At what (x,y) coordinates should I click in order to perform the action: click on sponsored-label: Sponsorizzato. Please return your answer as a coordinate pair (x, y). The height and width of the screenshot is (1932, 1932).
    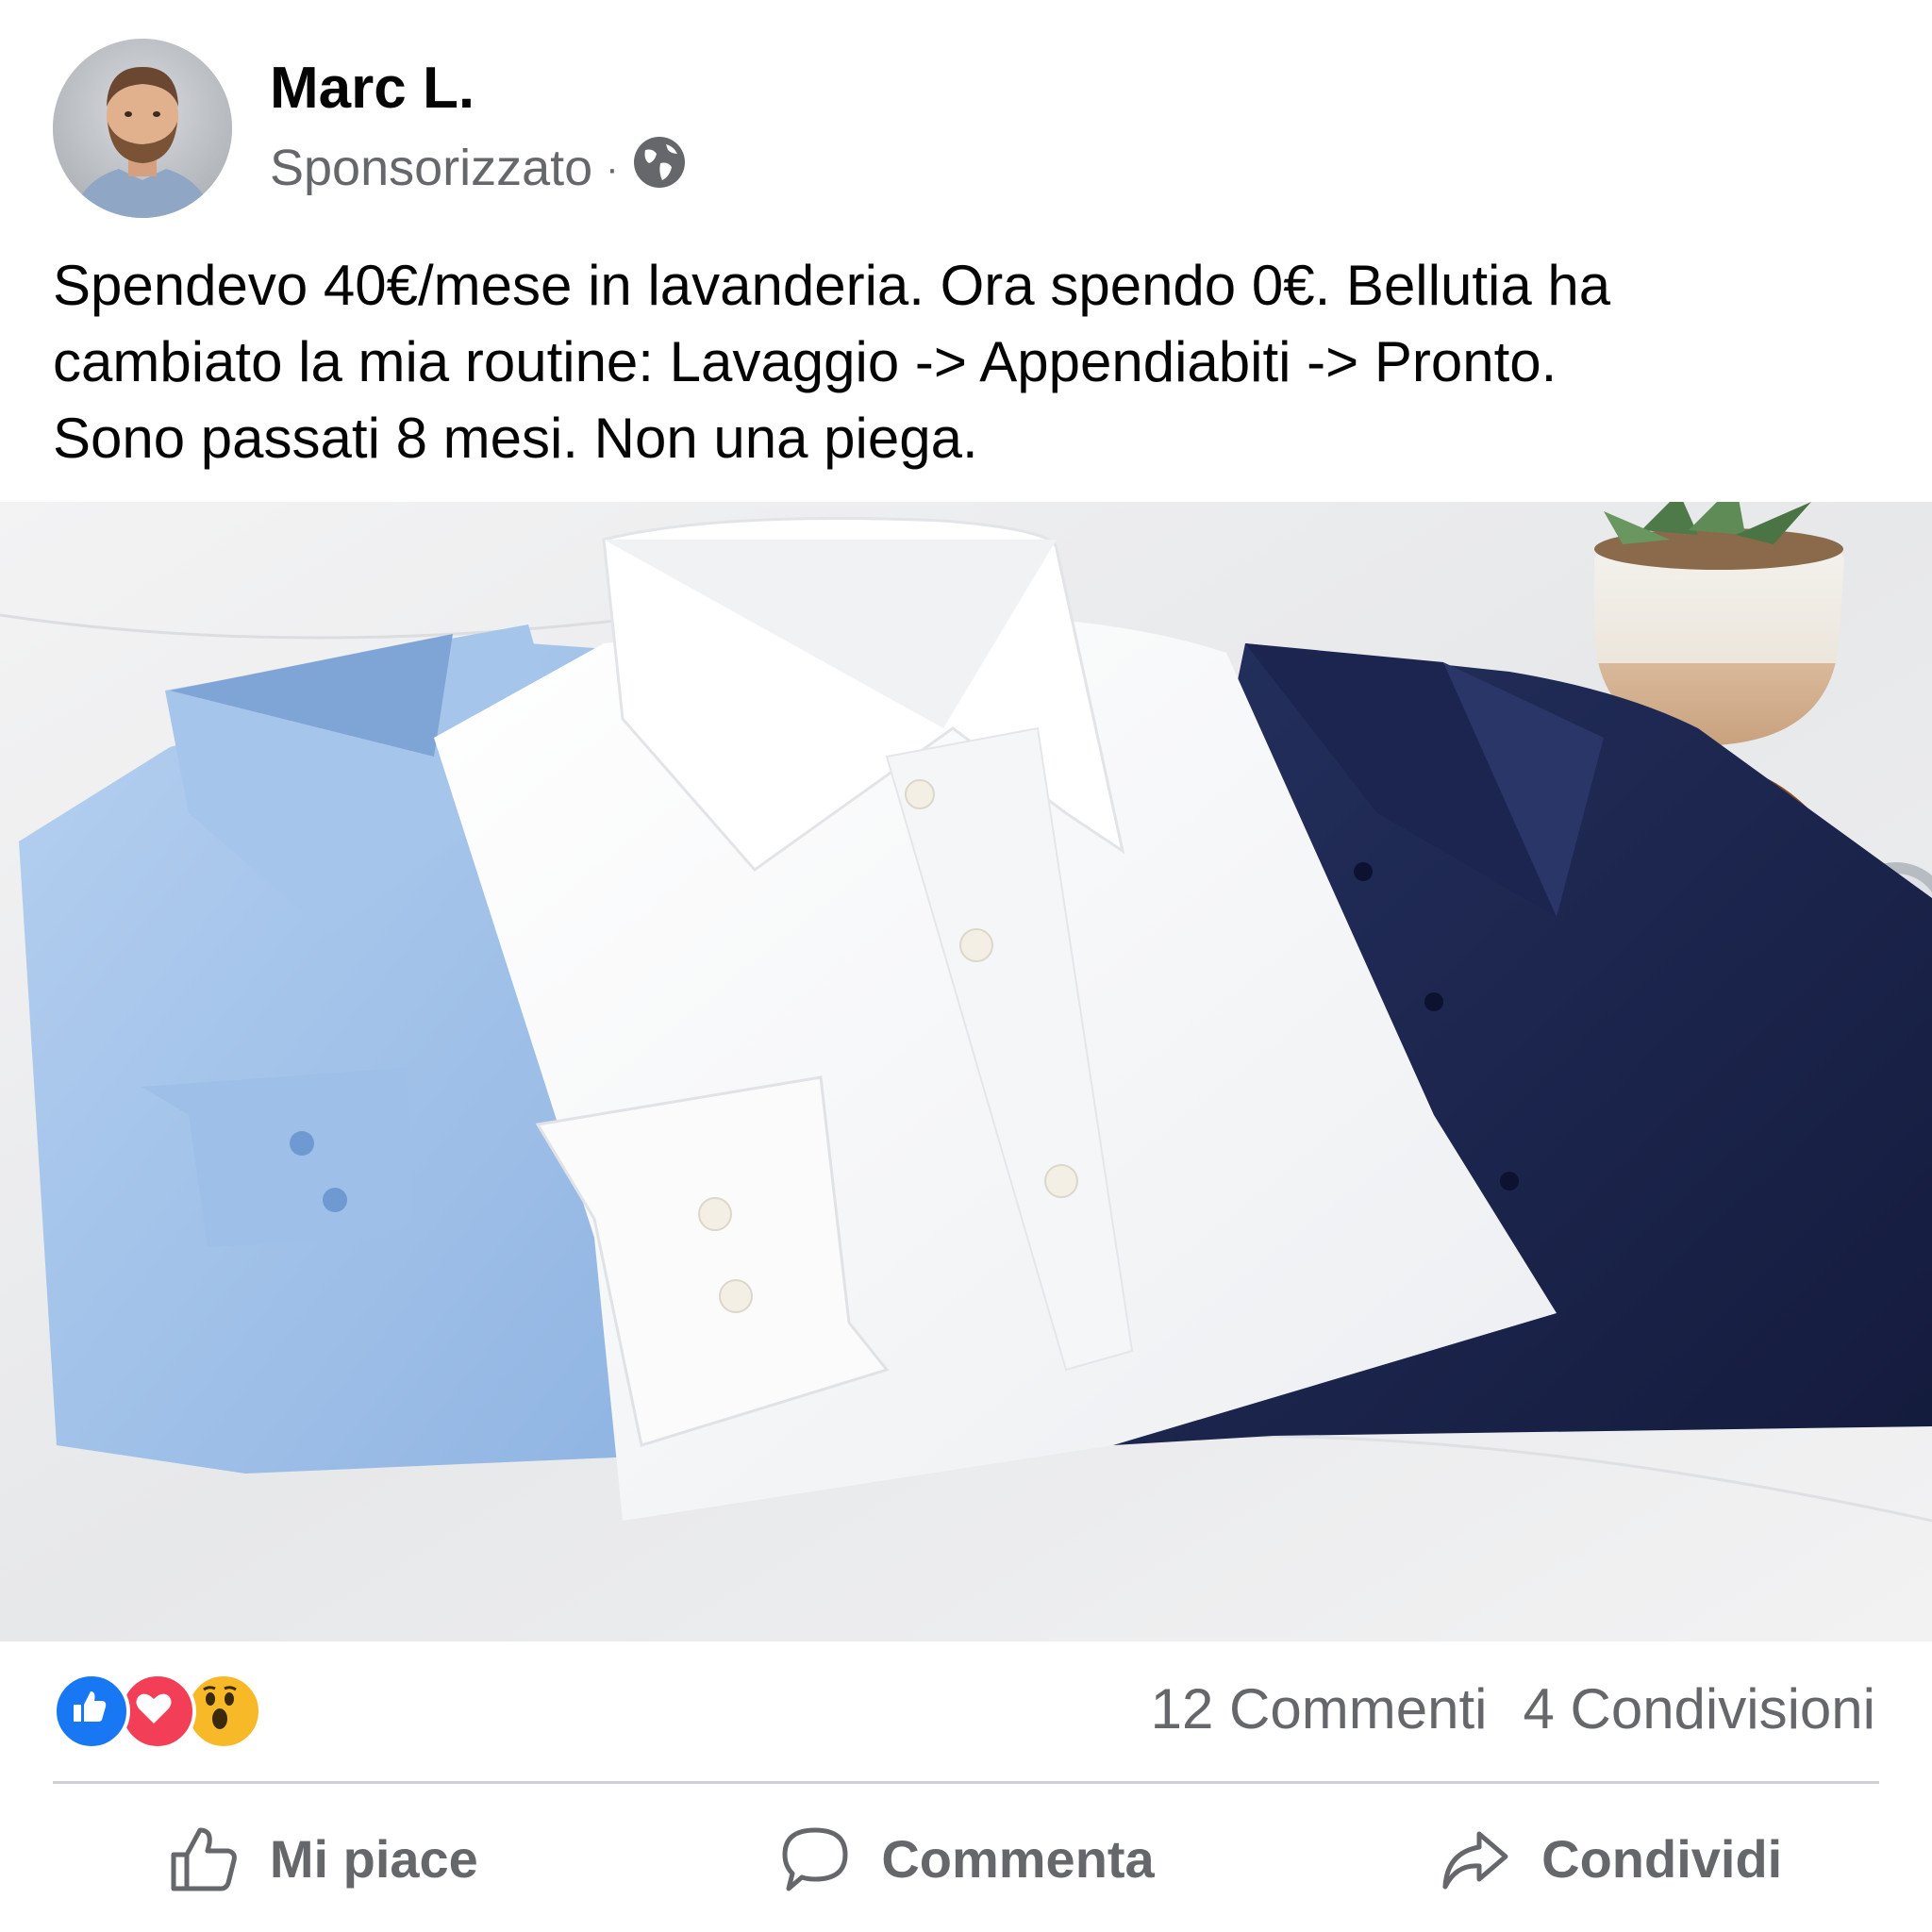
    Looking at the image, I should click on (431, 168).